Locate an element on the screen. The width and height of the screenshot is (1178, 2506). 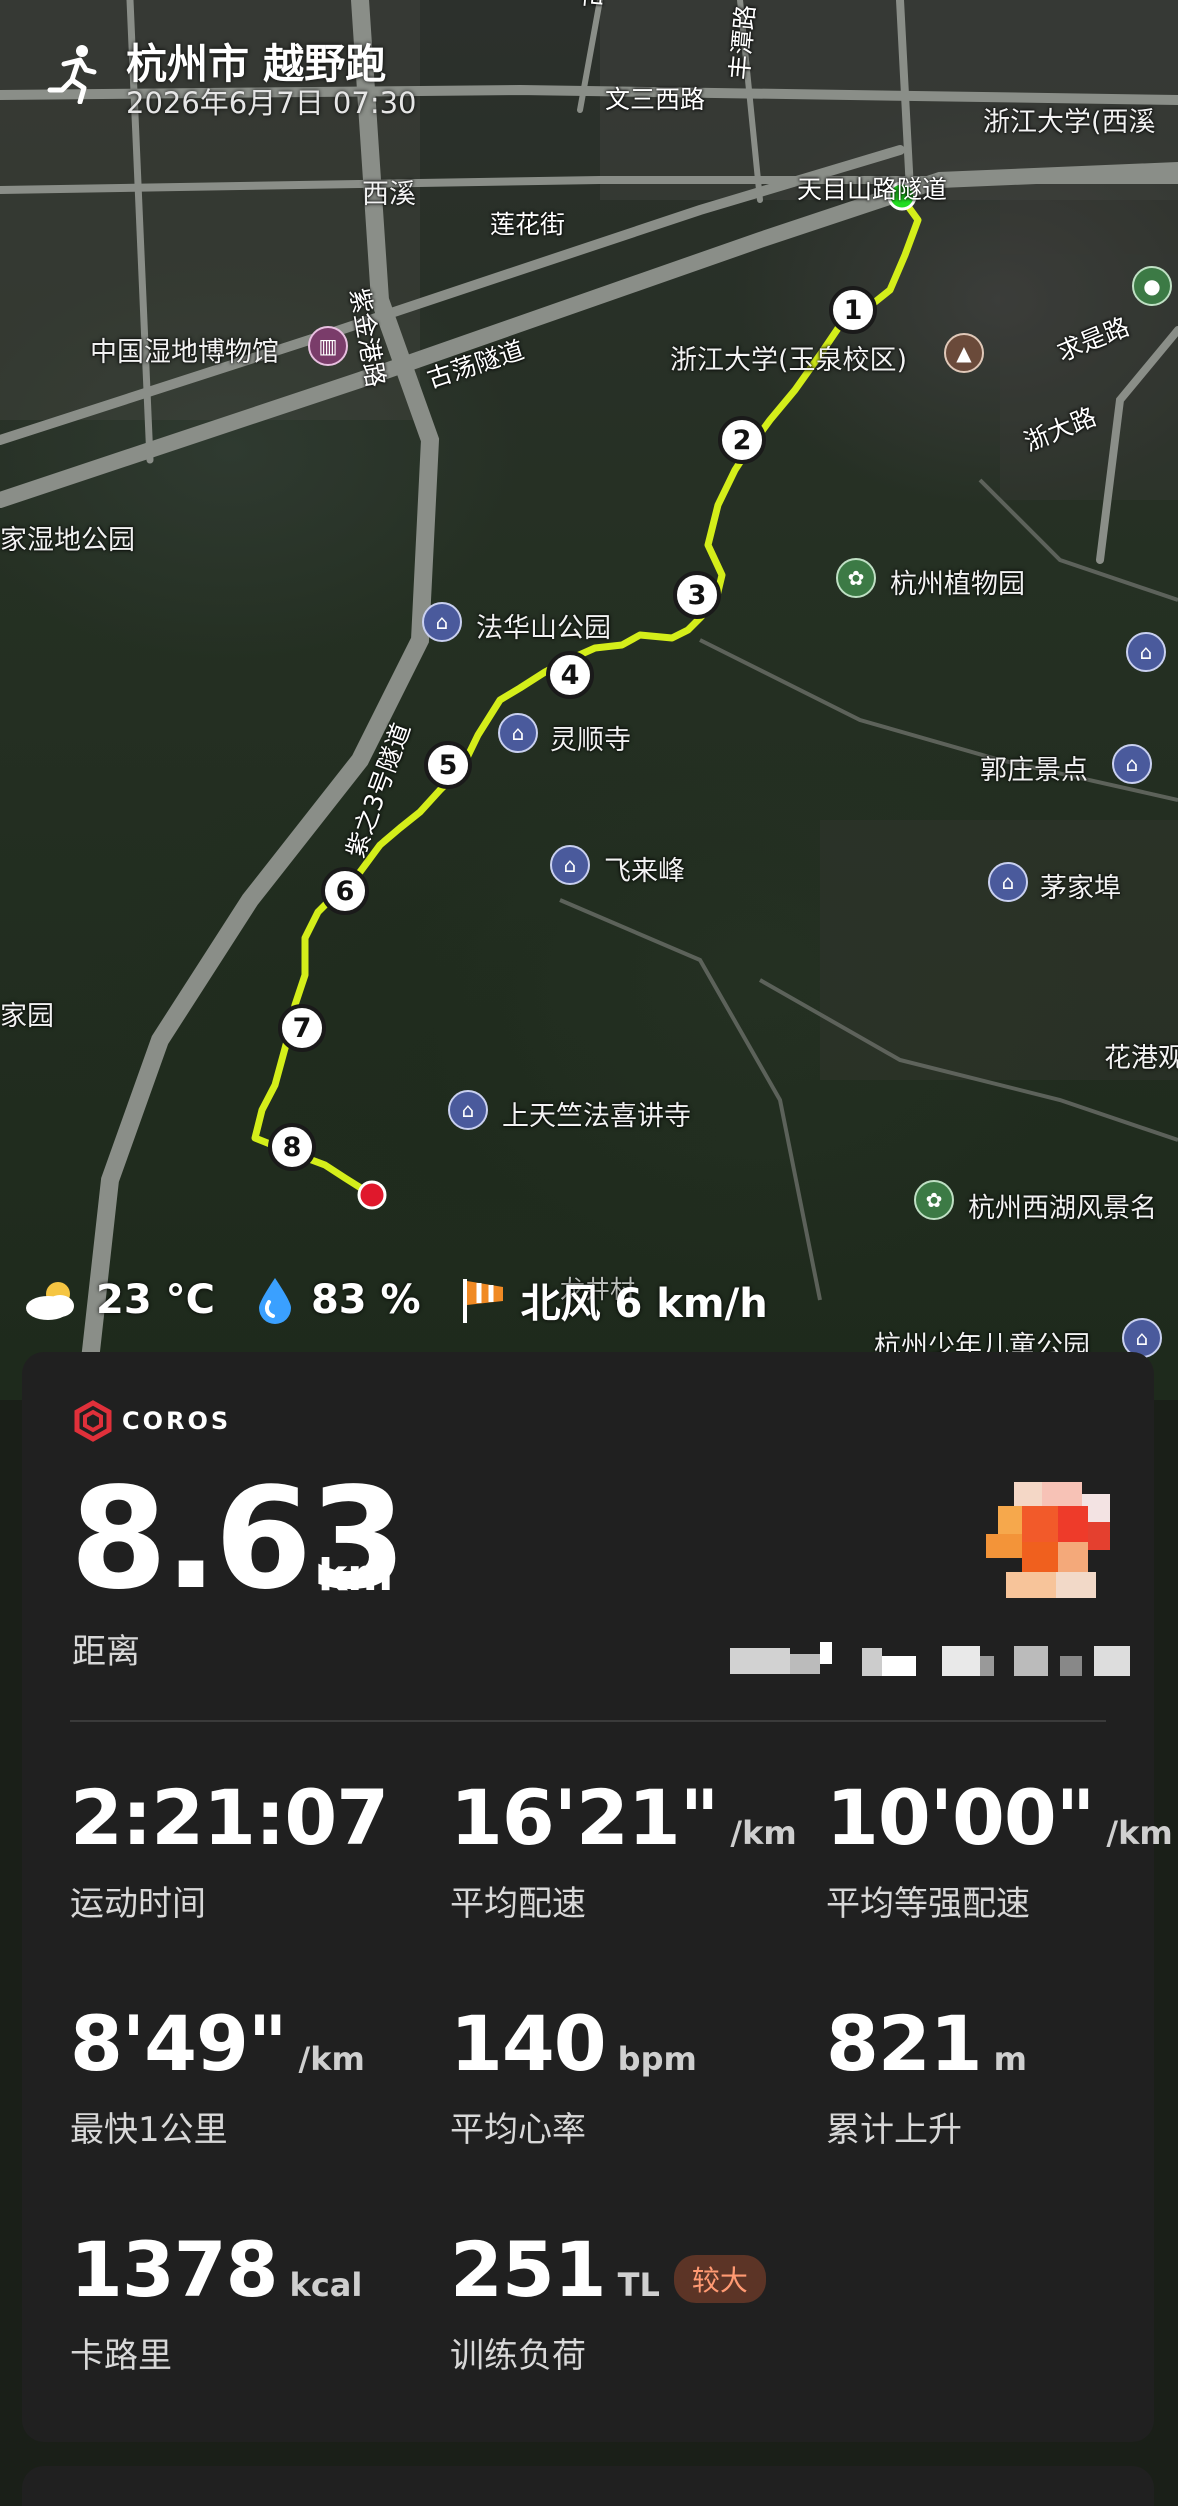
km-marker-6: 6 is located at coordinates (345, 891).